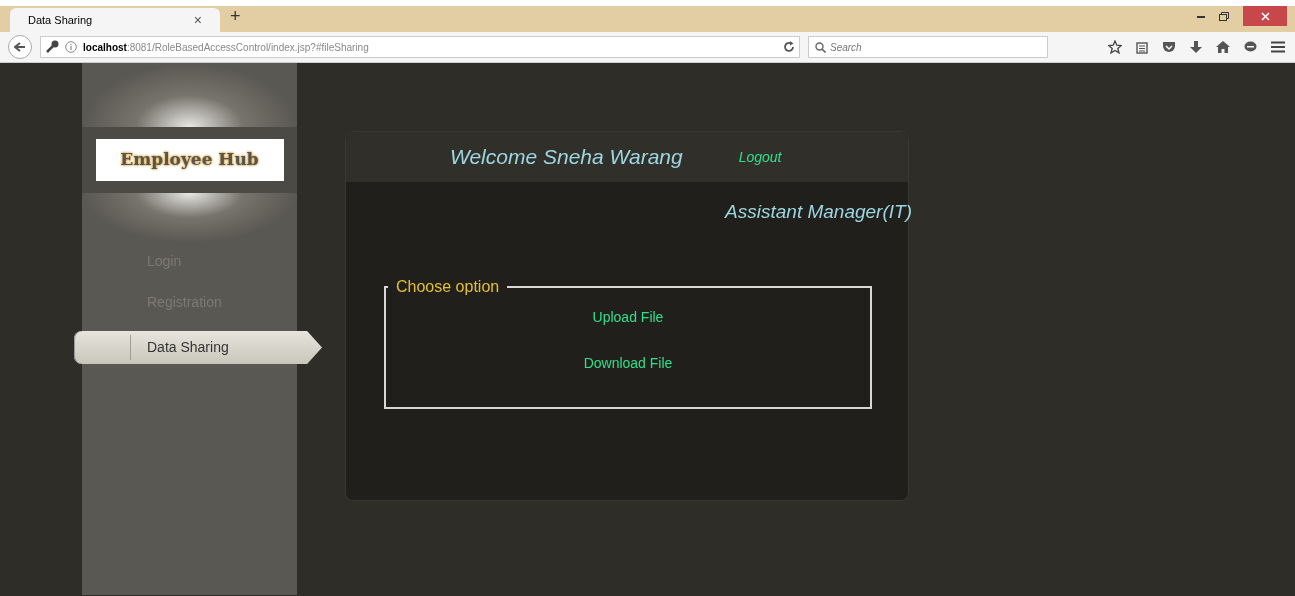  What do you see at coordinates (789, 47) in the screenshot?
I see `reload-icon` at bounding box center [789, 47].